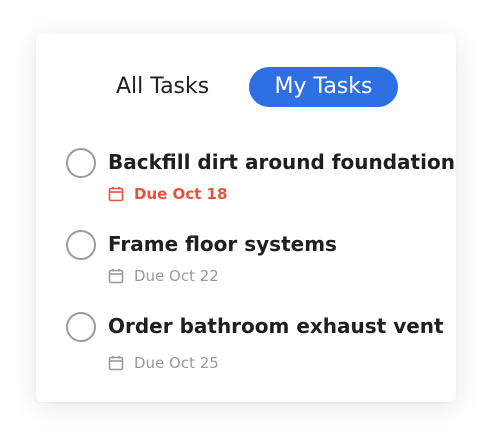 Image resolution: width=492 pixels, height=441 pixels. Describe the element at coordinates (254, 342) in the screenshot. I see `task-item: Order bathroom exhaust vent Due Oct 25` at that location.